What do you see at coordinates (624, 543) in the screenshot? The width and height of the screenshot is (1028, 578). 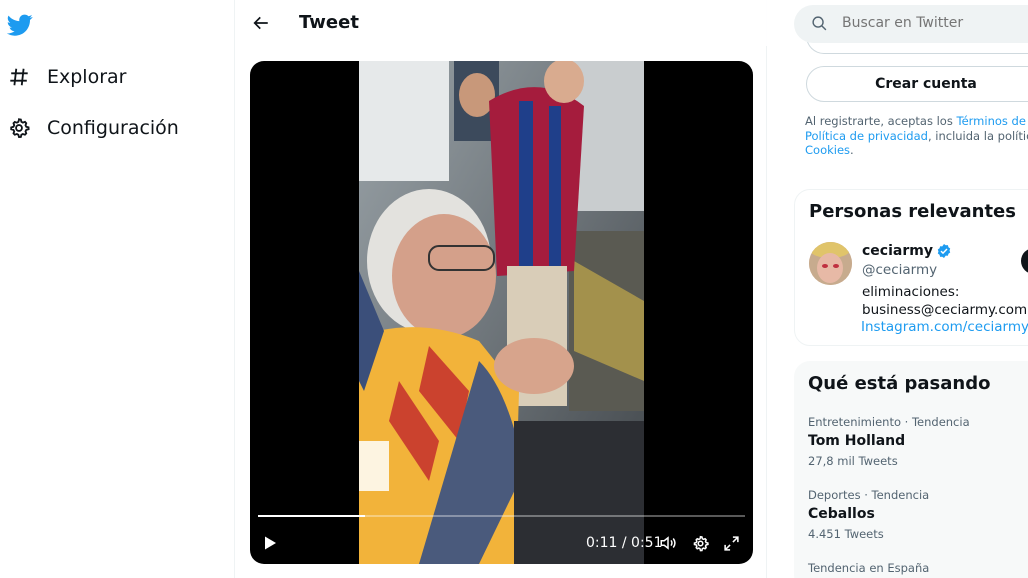 I see `time-display: 0:11 / 0:51` at bounding box center [624, 543].